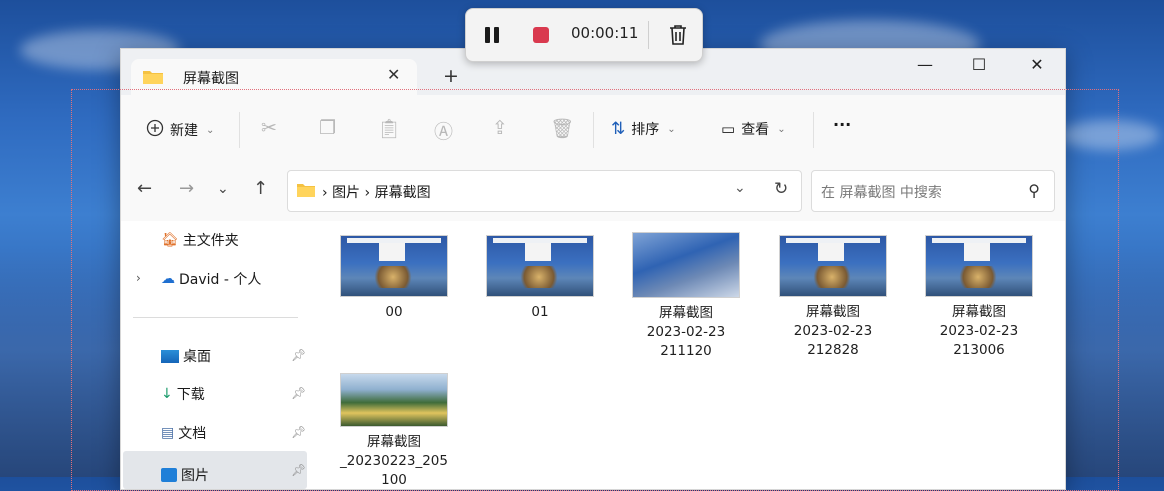  I want to click on address-bar: › 图片 › 屏幕截图 ⌄ ↻, so click(544, 191).